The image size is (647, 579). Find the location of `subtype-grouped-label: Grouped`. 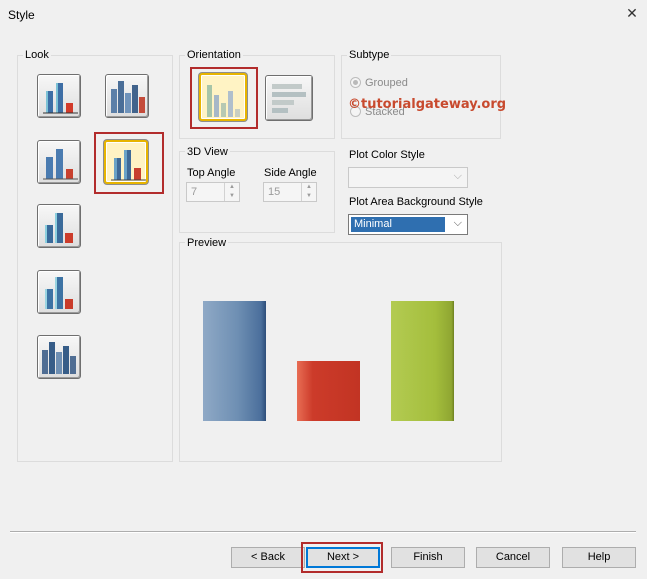

subtype-grouped-label: Grouped is located at coordinates (386, 83).